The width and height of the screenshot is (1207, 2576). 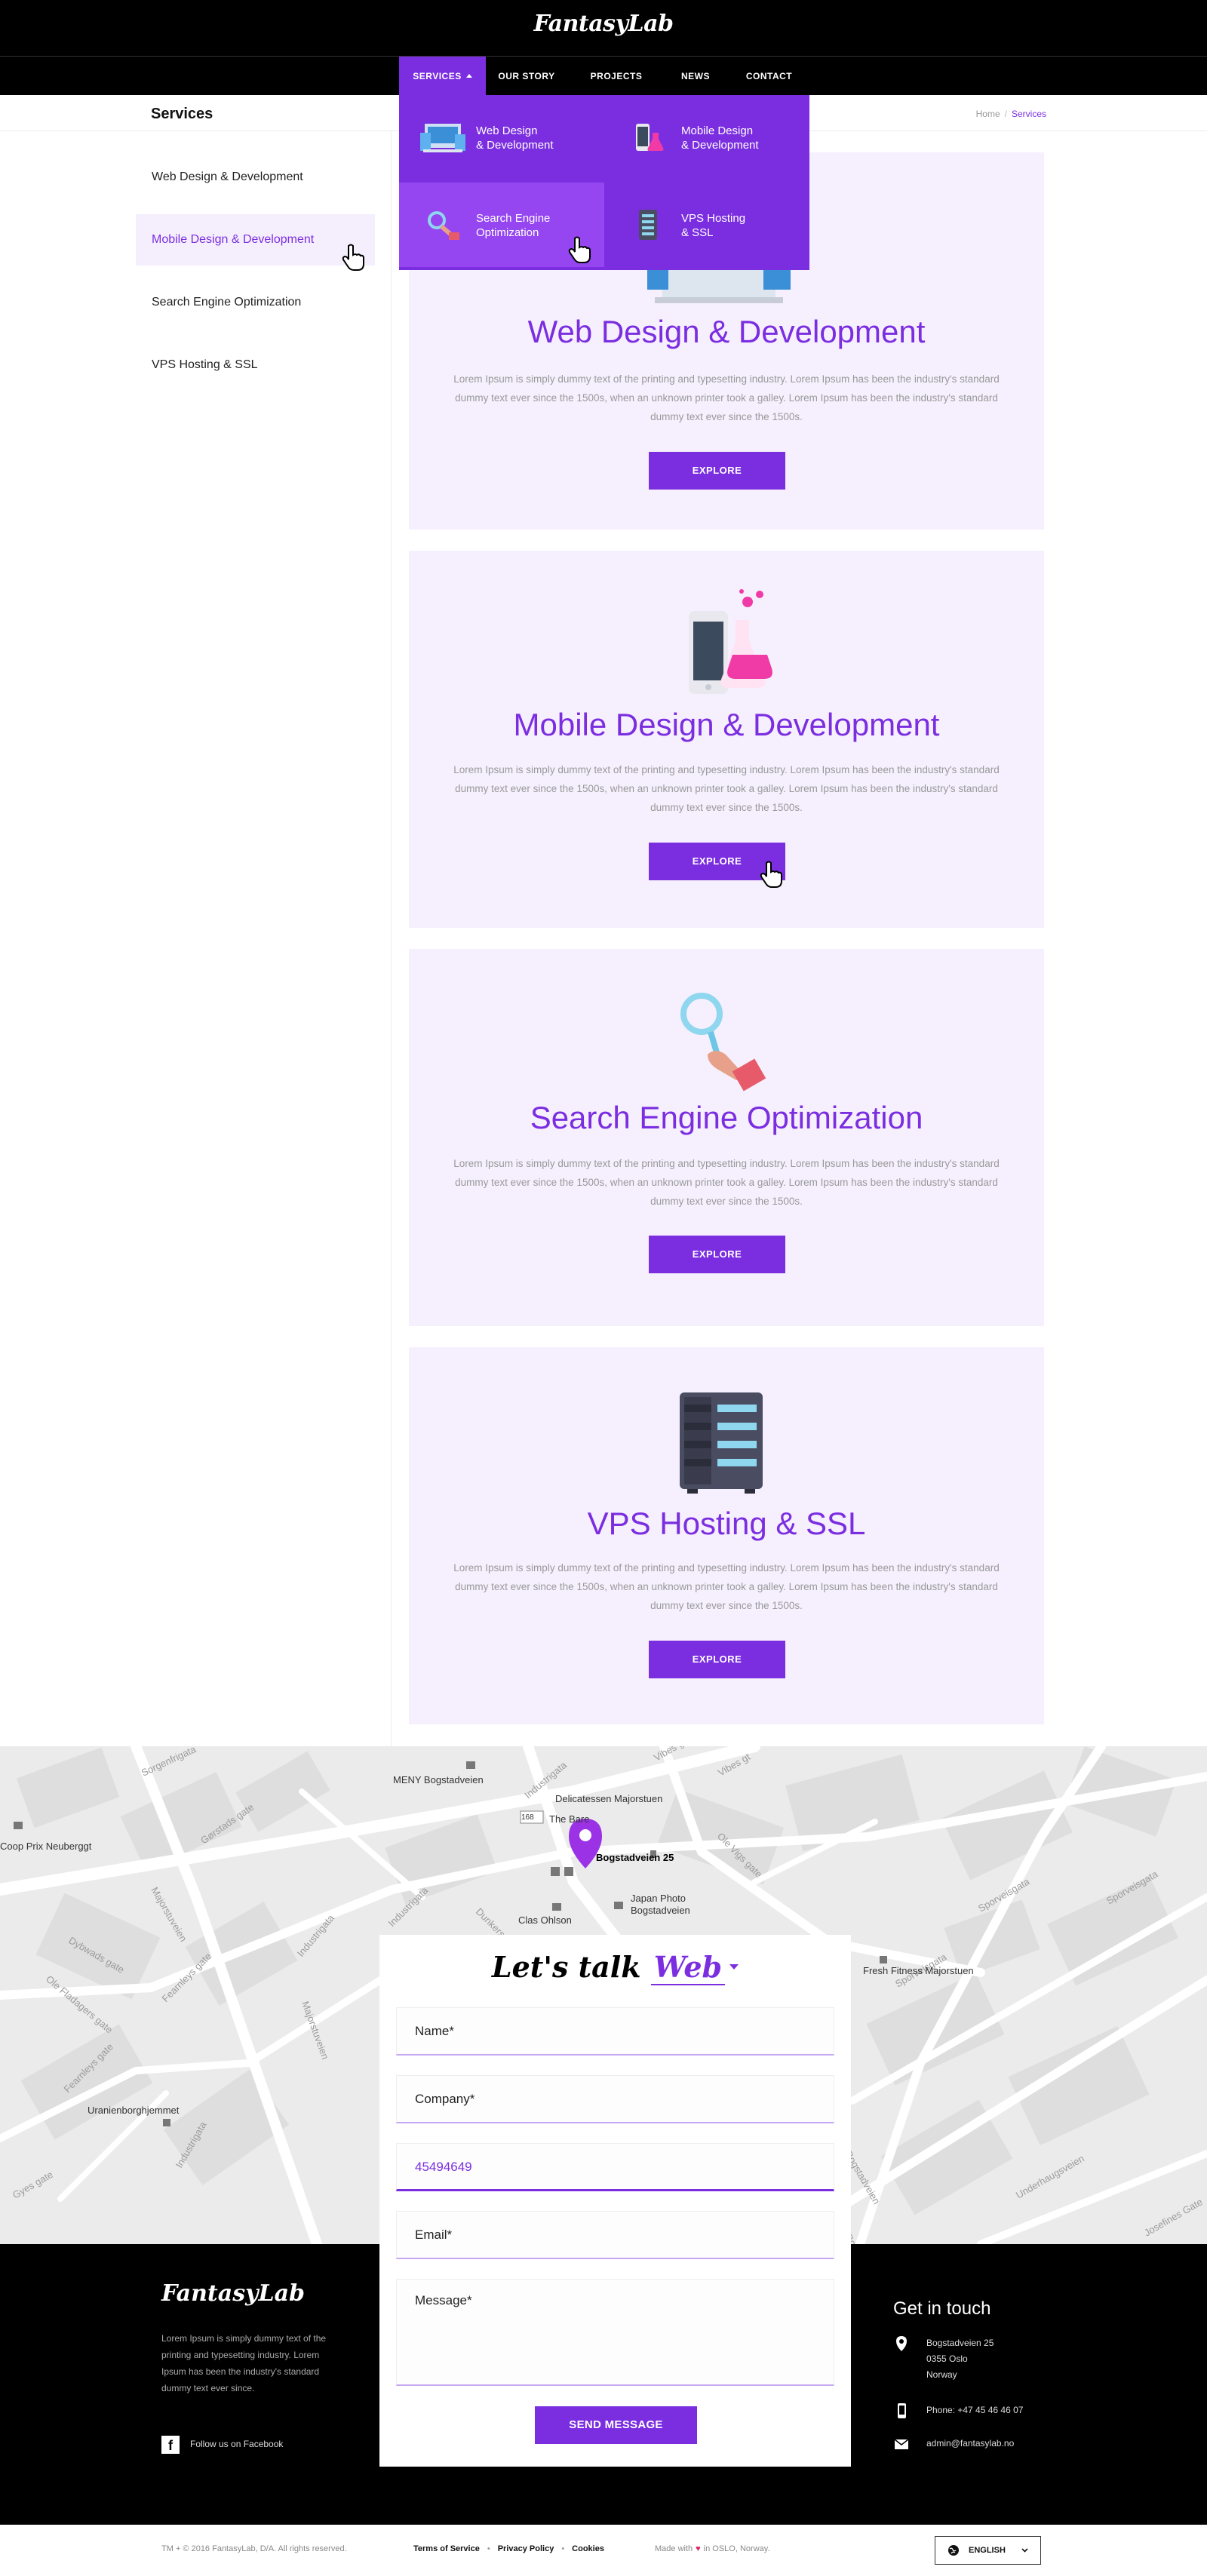 What do you see at coordinates (970, 2443) in the screenshot?
I see `email-address: admin@fantasylab.no` at bounding box center [970, 2443].